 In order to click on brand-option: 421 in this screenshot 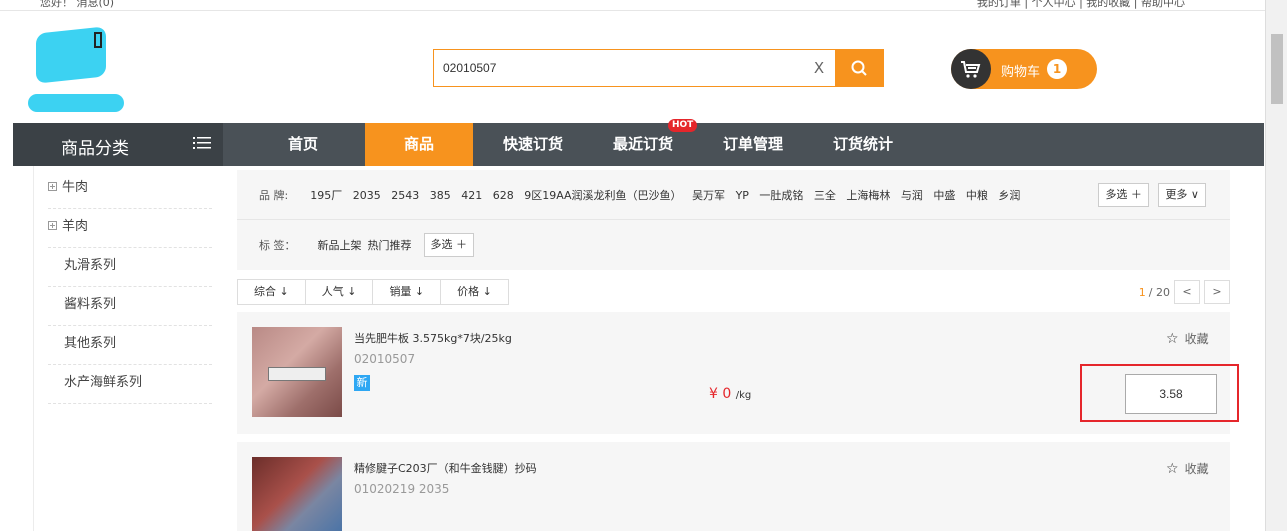, I will do `click(471, 195)`.